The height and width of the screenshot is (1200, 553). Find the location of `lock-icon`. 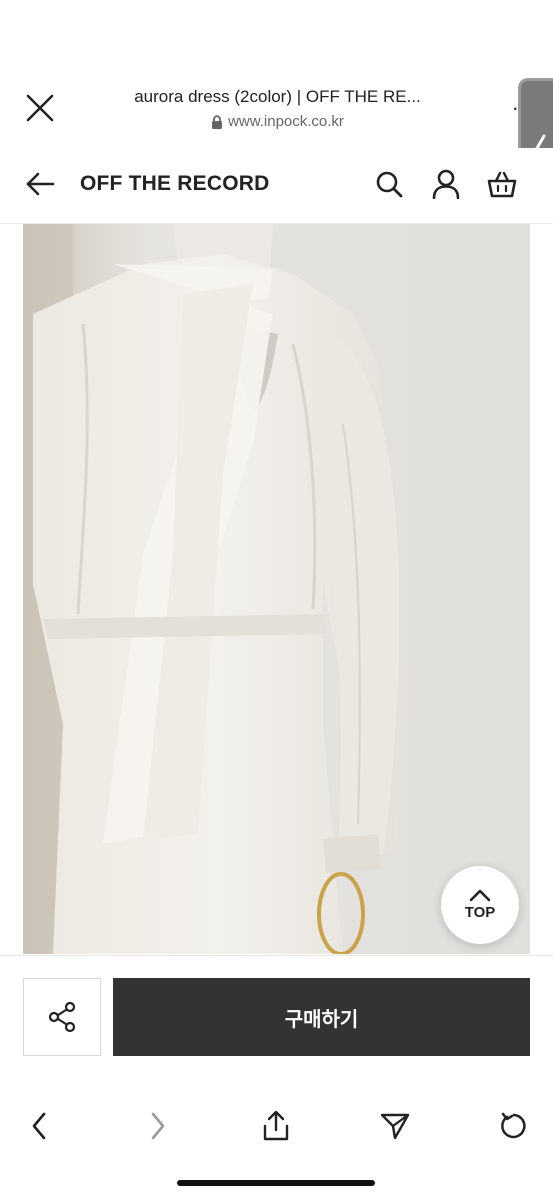

lock-icon is located at coordinates (217, 121).